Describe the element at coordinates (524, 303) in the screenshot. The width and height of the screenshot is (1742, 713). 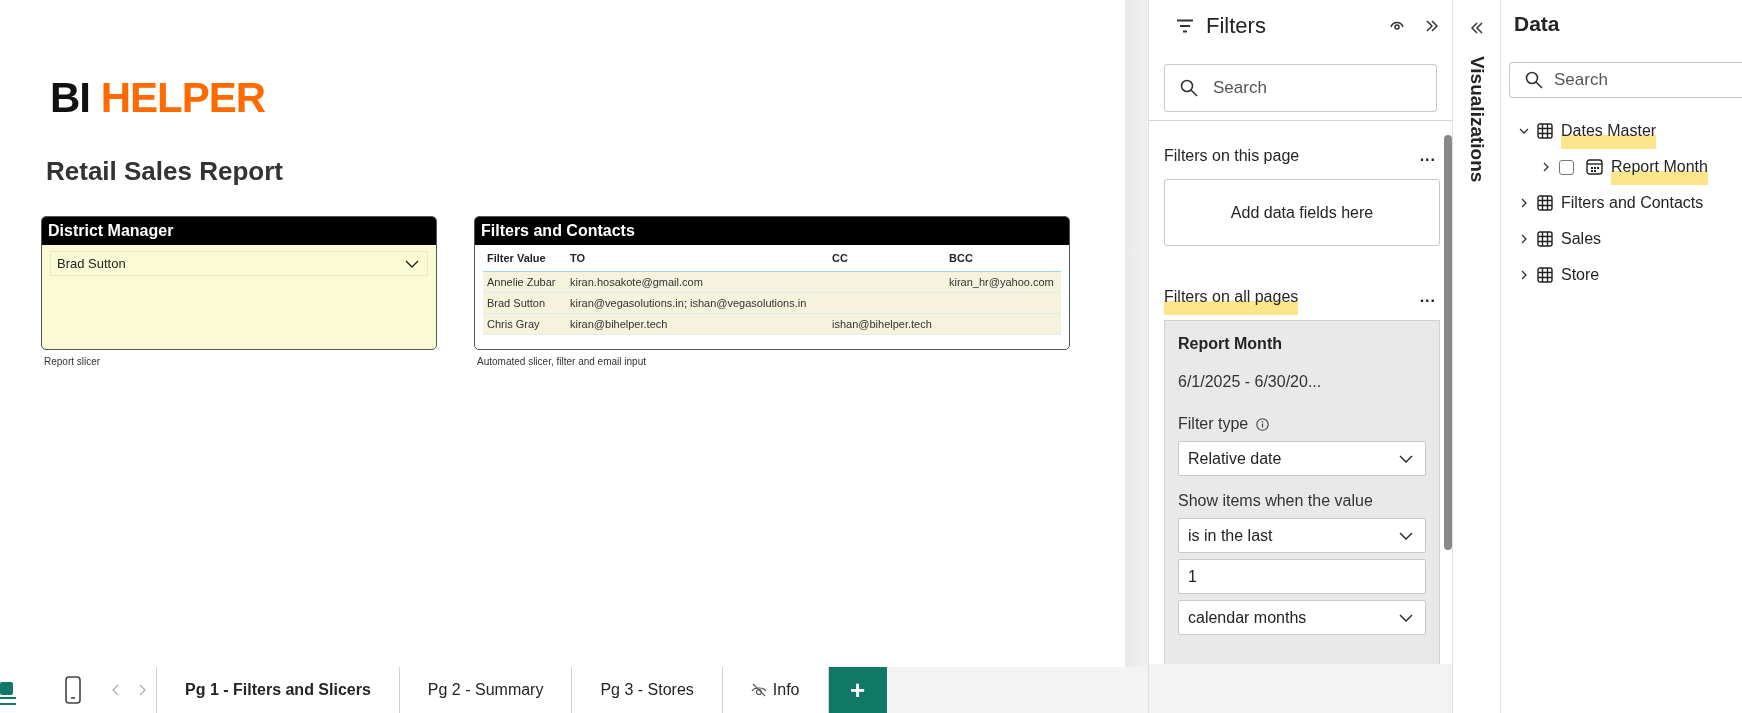
I see `table-cell: Brad Sutton` at that location.